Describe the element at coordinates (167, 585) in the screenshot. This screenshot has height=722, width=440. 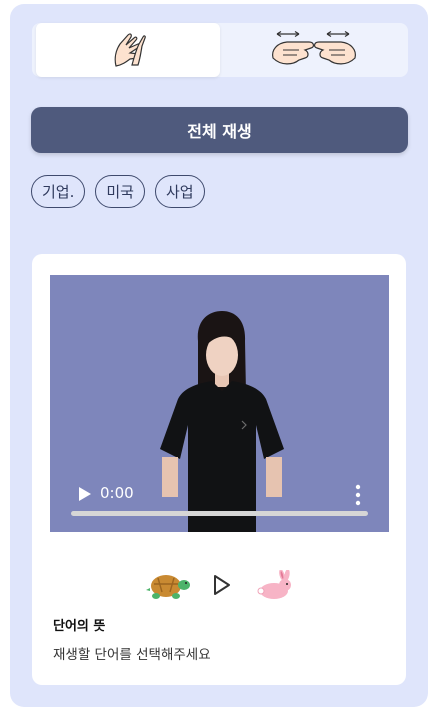
I see `turtle-icon` at that location.